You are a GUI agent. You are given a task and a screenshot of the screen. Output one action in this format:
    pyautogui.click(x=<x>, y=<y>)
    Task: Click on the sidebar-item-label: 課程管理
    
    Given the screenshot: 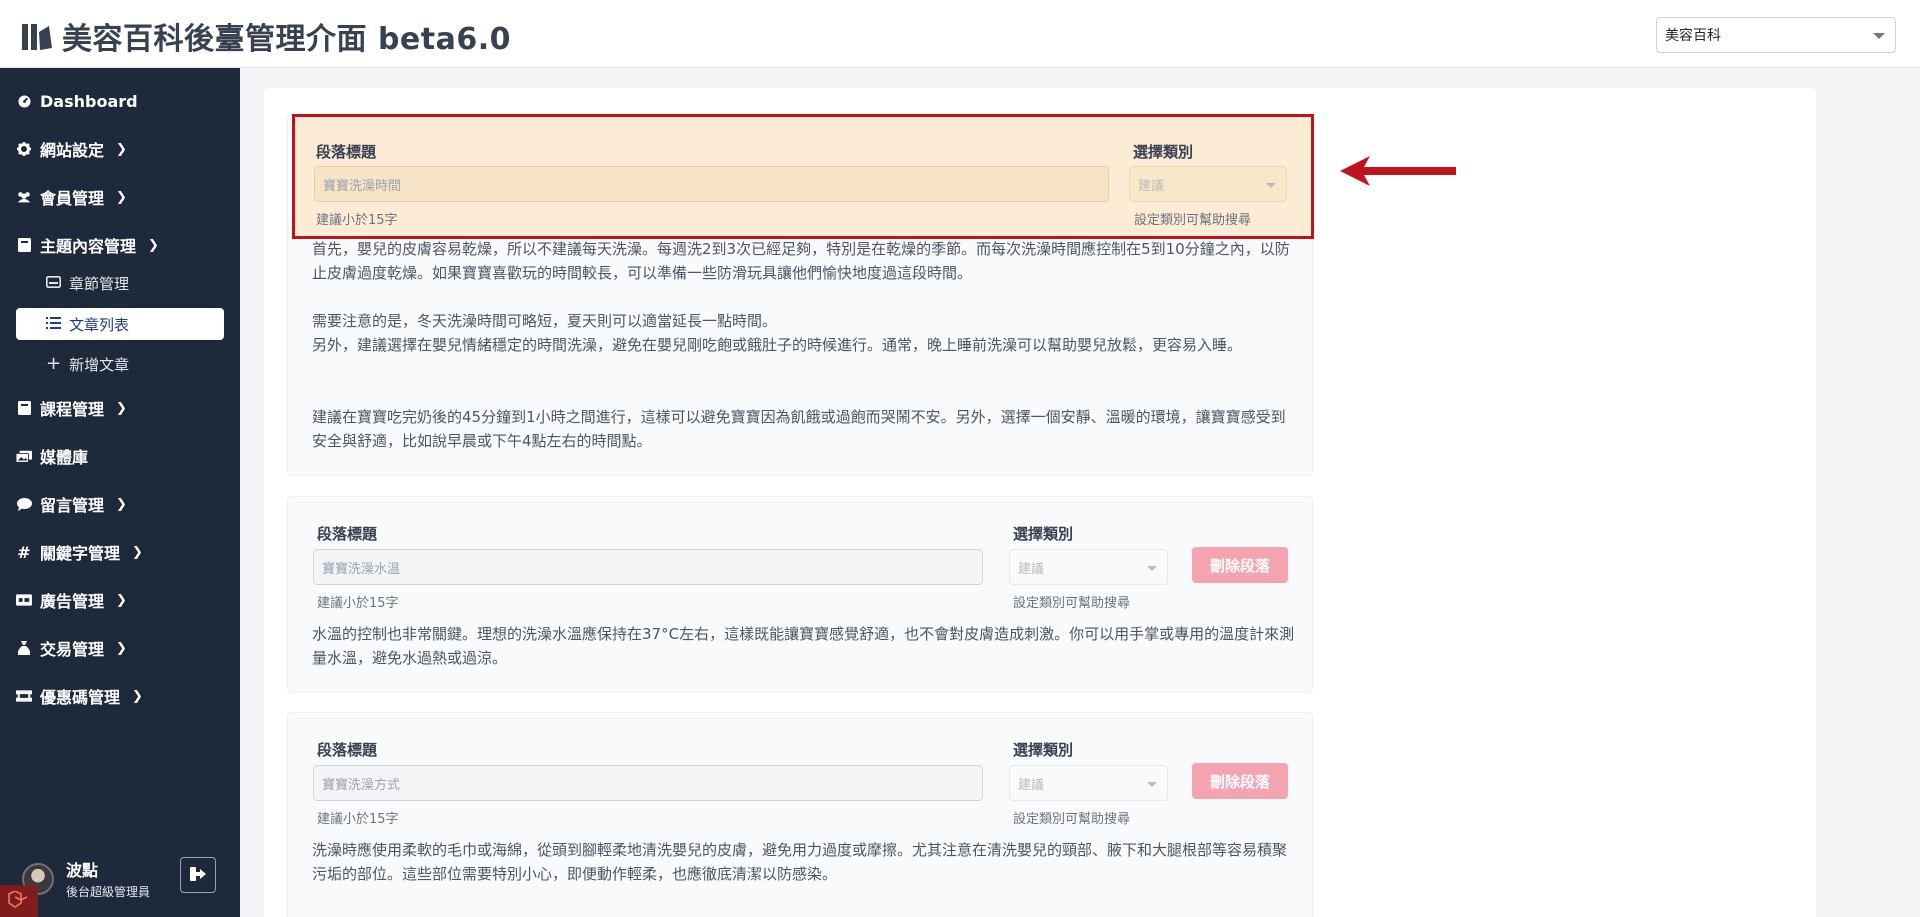 What is the action you would take?
    pyautogui.click(x=72, y=409)
    